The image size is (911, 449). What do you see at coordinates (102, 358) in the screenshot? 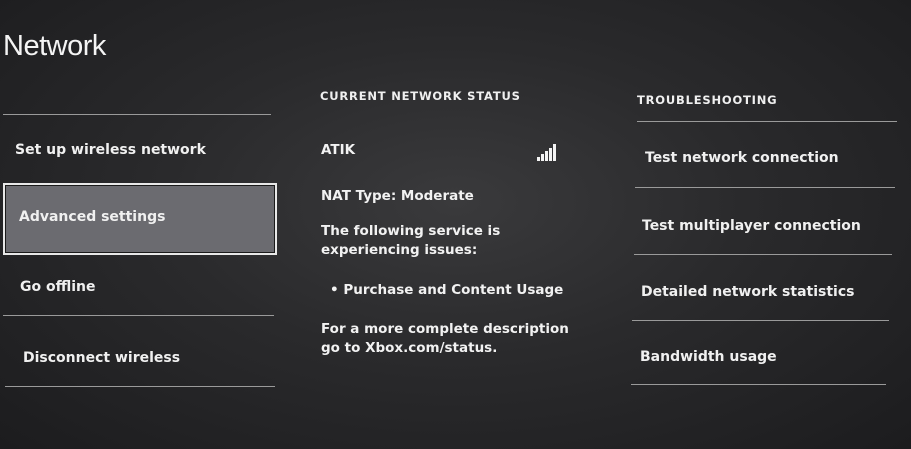
I see `menu-item-label: Disconnect wireless` at bounding box center [102, 358].